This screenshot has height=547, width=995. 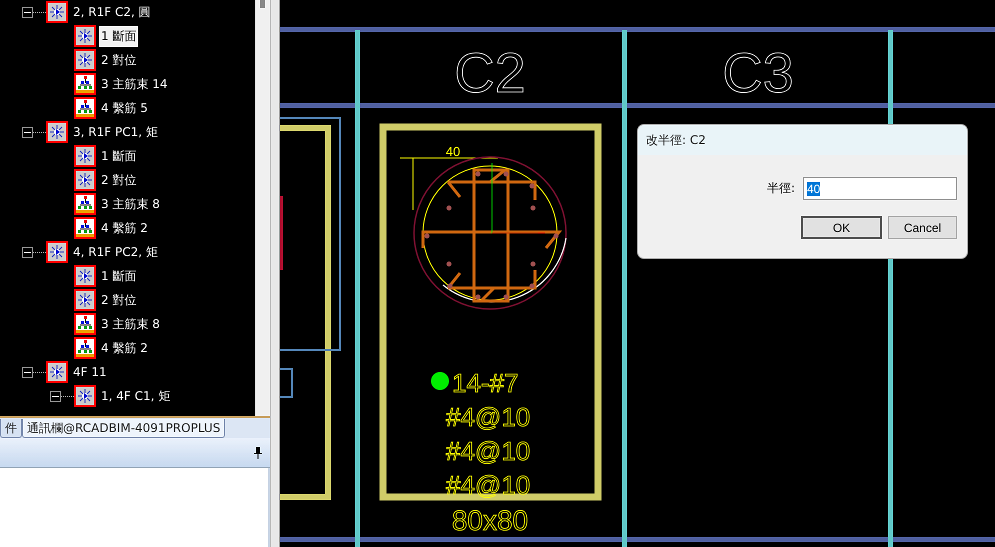 I want to click on rebar-note: 14-#7, so click(x=485, y=383).